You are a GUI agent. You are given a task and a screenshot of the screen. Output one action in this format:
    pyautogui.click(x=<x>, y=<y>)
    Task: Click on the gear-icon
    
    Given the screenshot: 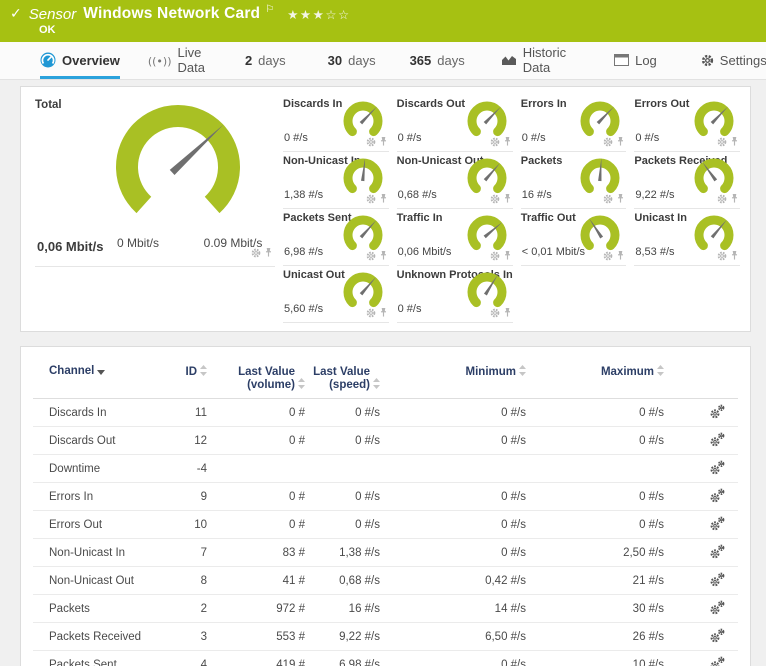 What is the action you would take?
    pyautogui.click(x=707, y=60)
    